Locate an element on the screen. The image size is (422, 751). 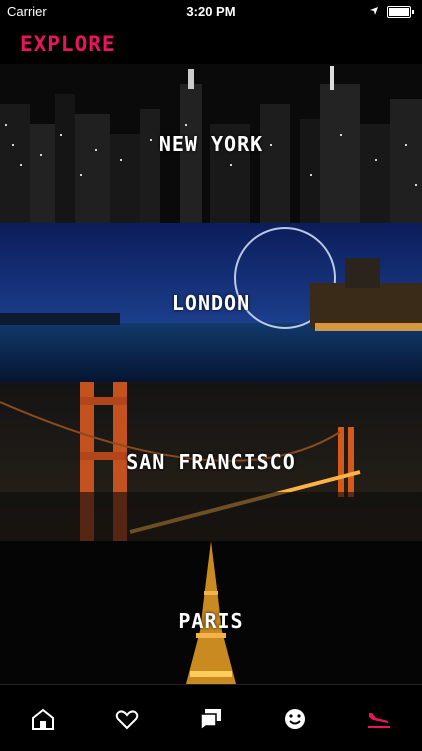
tab-profile is located at coordinates (295, 719).